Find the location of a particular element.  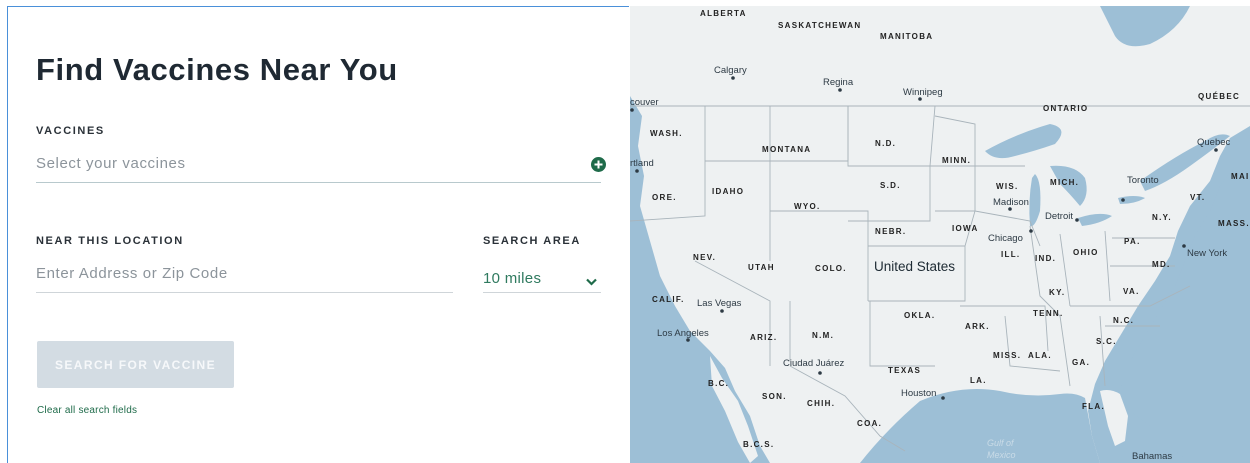

label-nd: N.D. is located at coordinates (885, 143).